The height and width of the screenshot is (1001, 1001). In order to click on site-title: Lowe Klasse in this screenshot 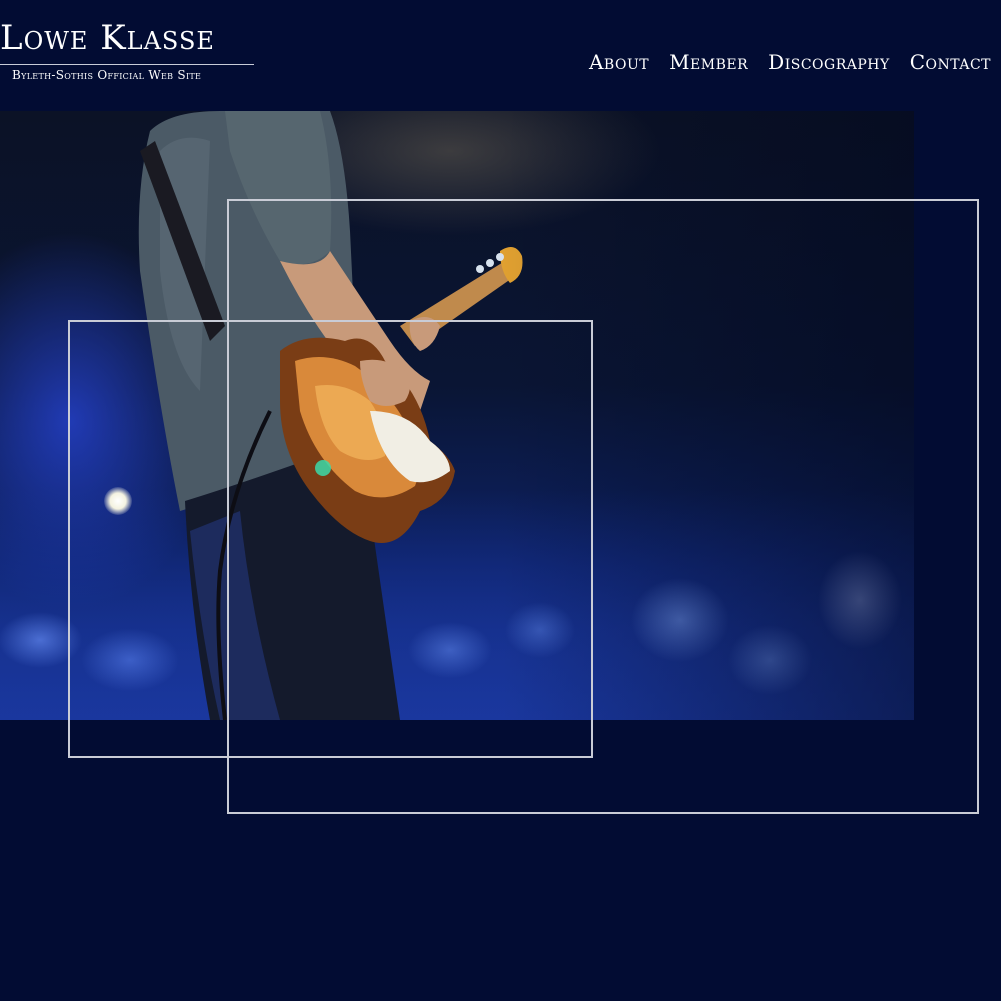, I will do `click(107, 38)`.